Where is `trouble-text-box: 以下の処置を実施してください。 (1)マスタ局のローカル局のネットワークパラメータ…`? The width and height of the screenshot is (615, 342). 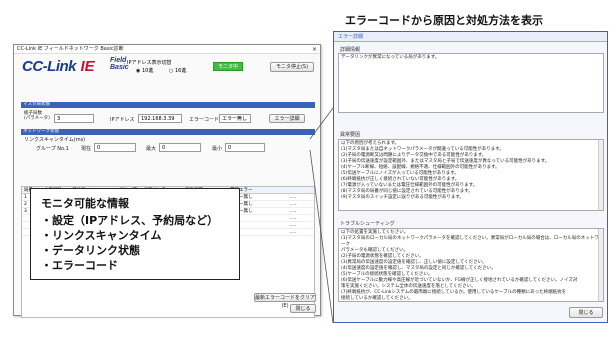
trouble-text-box: 以下の処置を実施してください。 (1)マスタ局のローカル局のネットワークパラメータ… is located at coordinates (471, 265).